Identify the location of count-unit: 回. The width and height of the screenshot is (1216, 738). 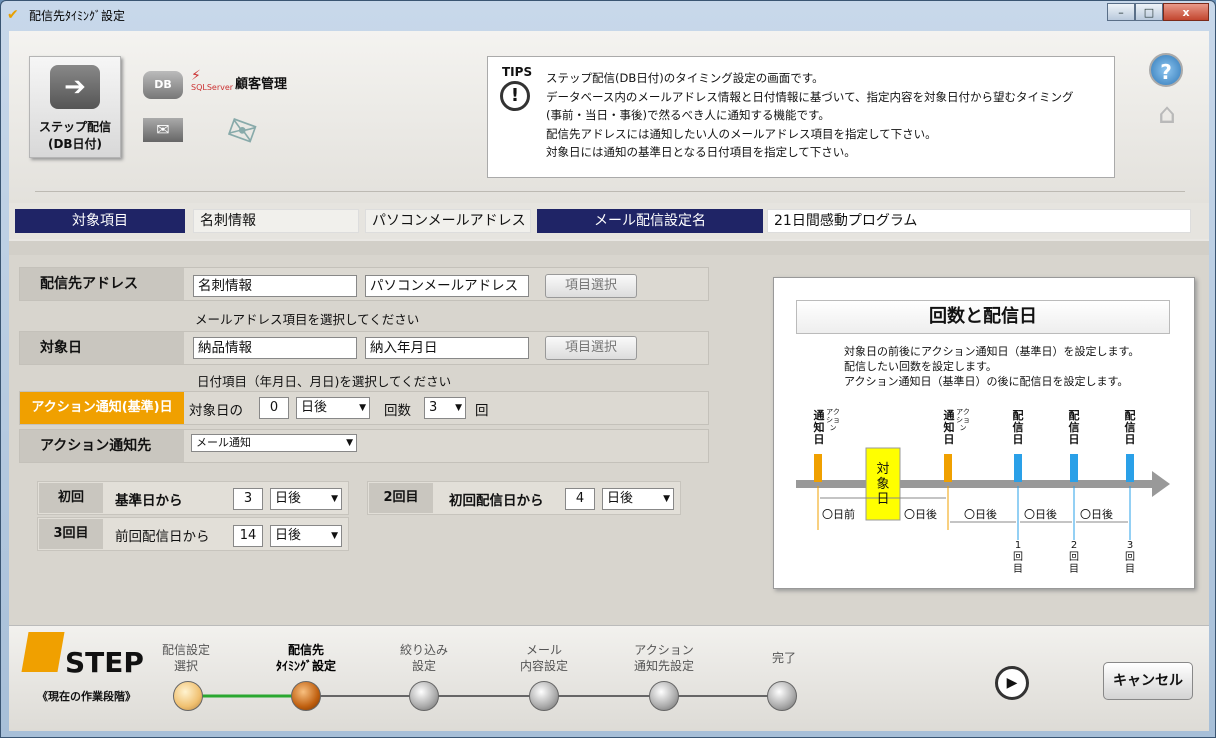
(482, 411).